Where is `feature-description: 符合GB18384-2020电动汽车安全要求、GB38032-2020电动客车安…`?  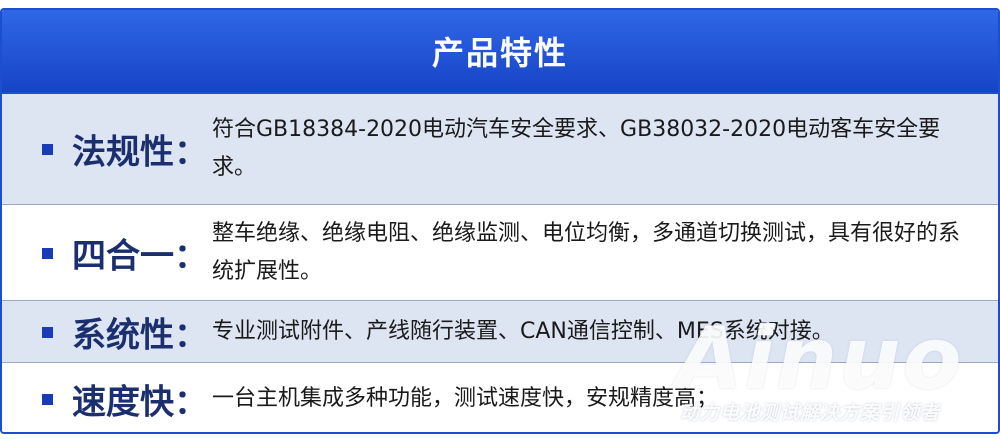 feature-description: 符合GB18384-2020电动汽车安全要求、GB38032-2020电动客车安… is located at coordinates (576, 148).